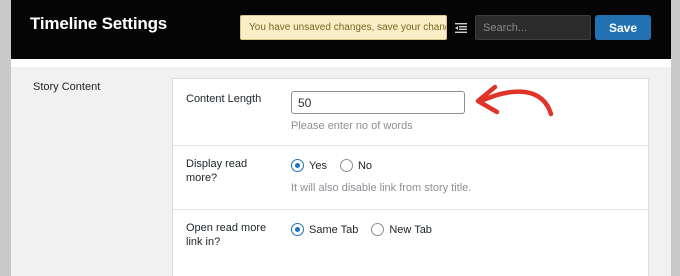 The width and height of the screenshot is (680, 276). Describe the element at coordinates (356, 165) in the screenshot. I see `display-read-more-no: No` at that location.